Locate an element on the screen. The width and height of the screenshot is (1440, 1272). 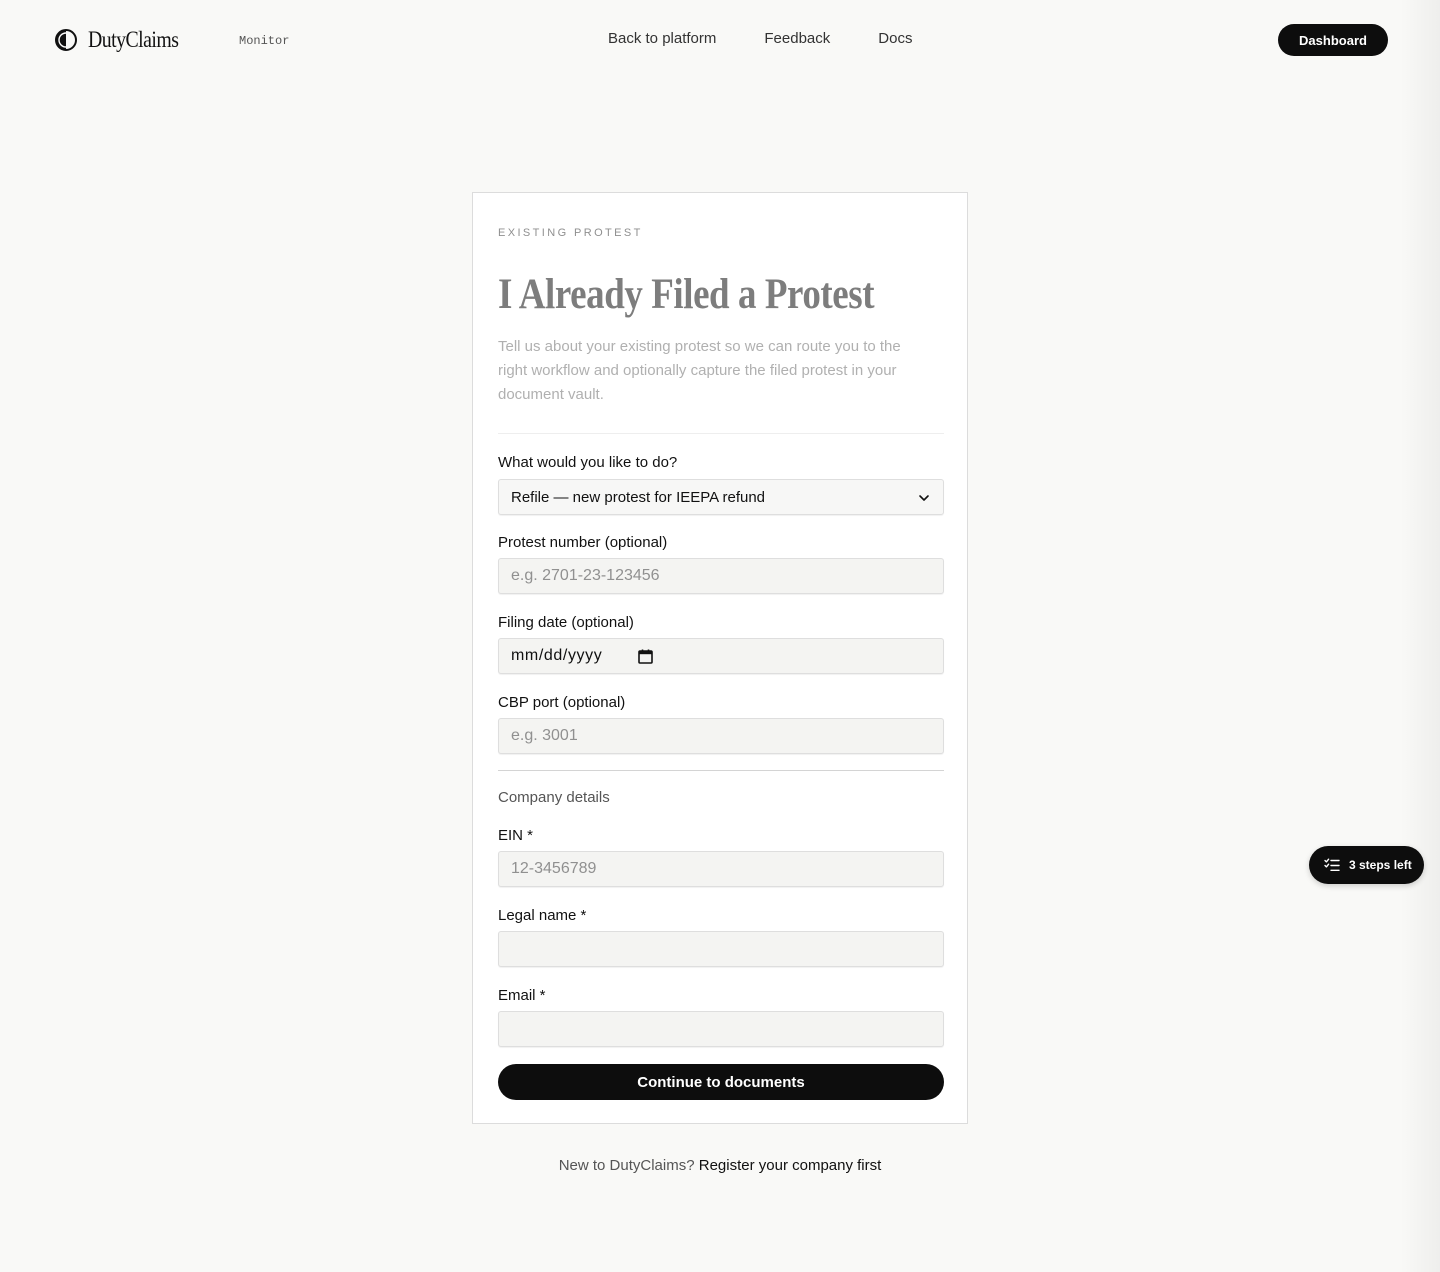
section-divider is located at coordinates (721, 770).